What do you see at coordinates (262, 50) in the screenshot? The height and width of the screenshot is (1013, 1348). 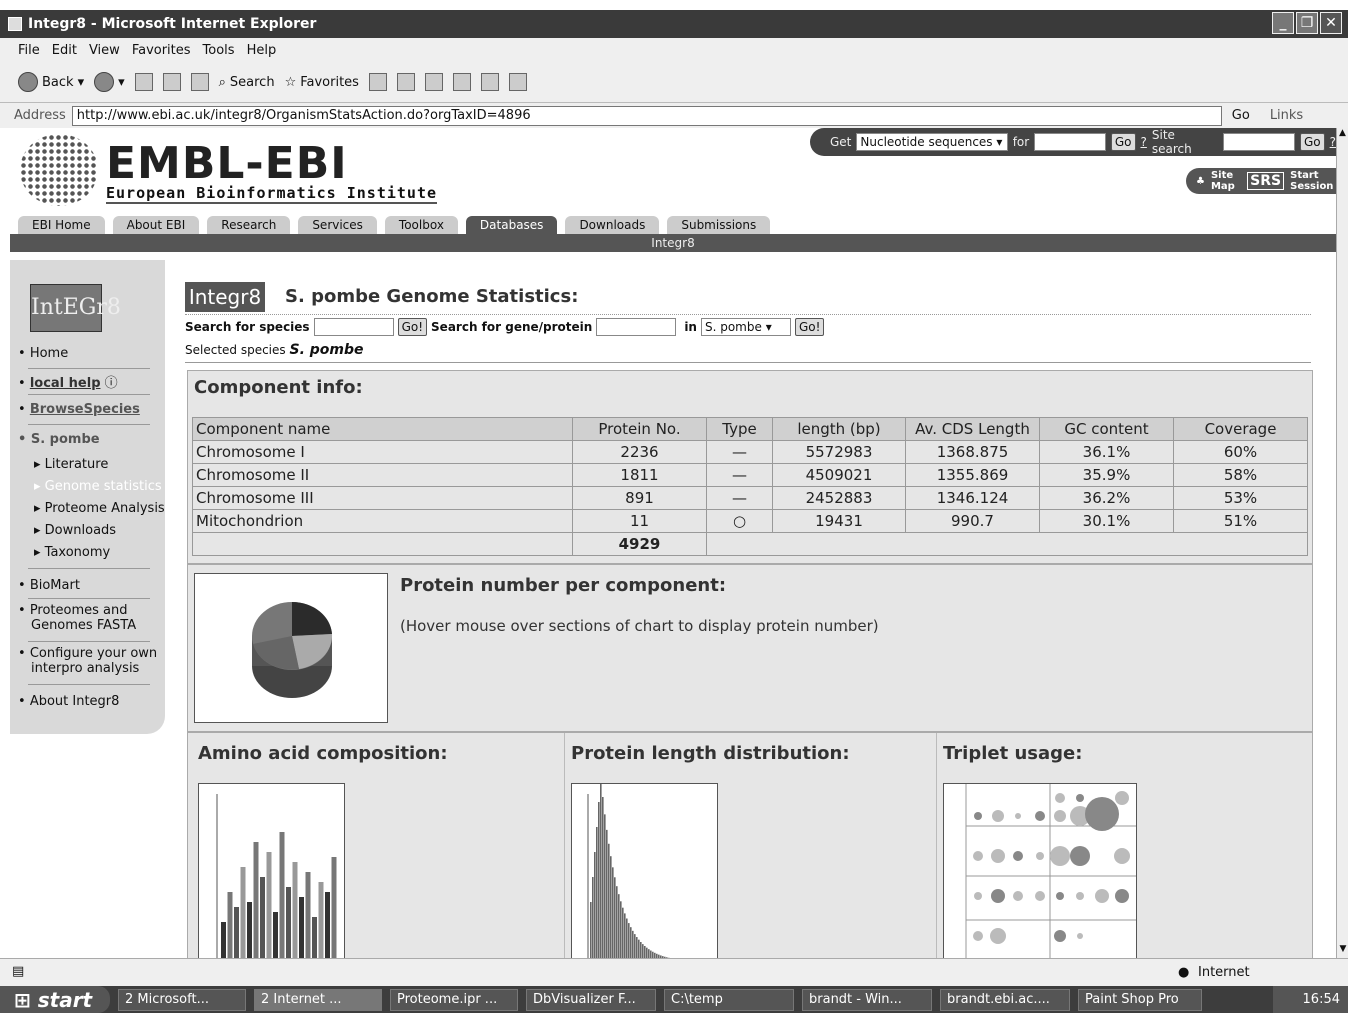 I see `menu-help: Help` at bounding box center [262, 50].